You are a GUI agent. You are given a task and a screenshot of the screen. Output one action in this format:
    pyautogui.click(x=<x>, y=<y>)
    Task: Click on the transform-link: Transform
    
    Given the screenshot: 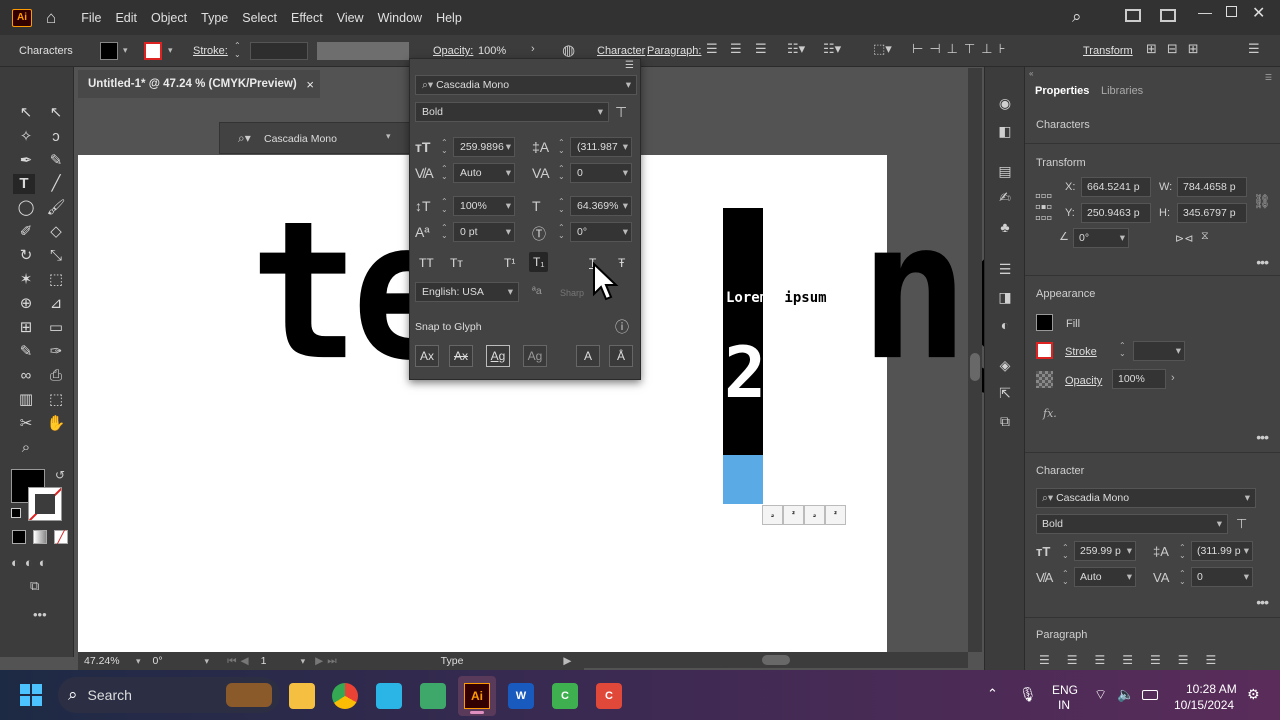 What is the action you would take?
    pyautogui.click(x=1108, y=51)
    